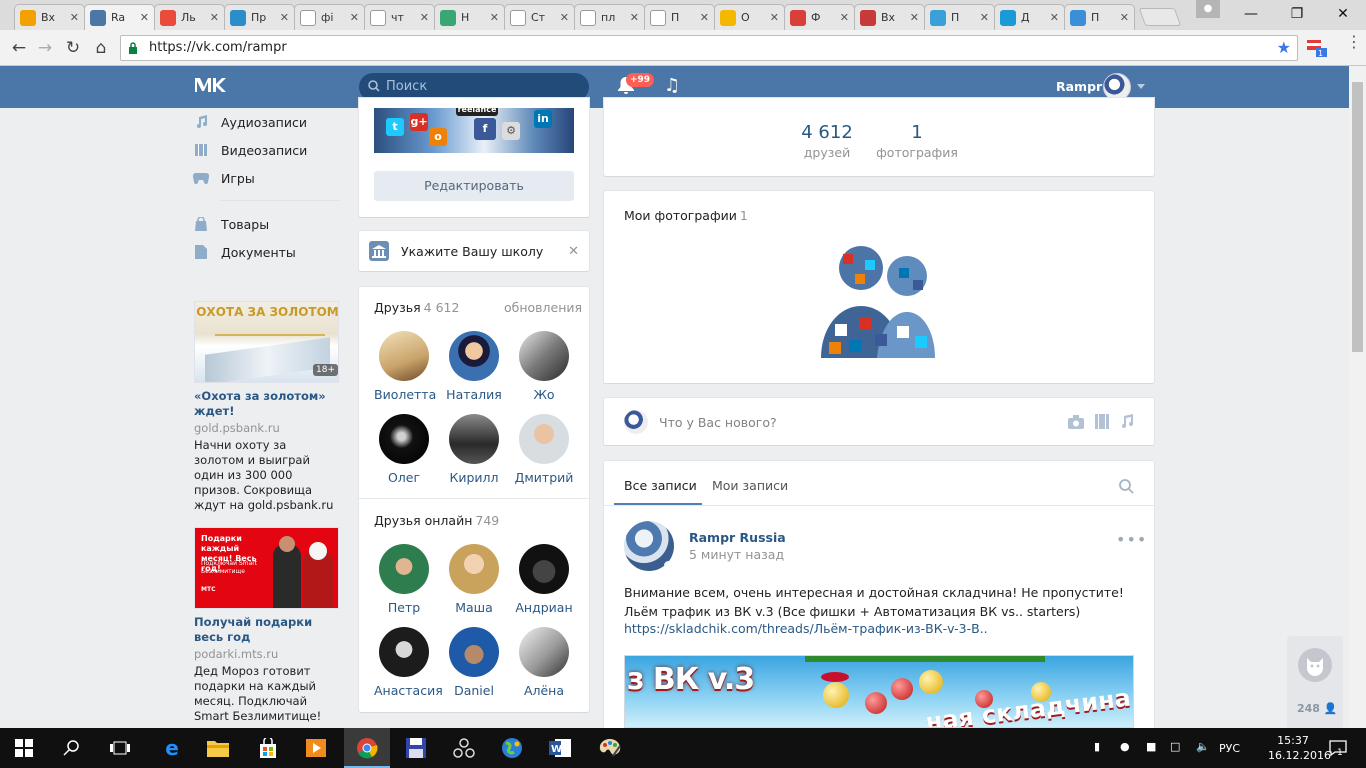 The image size is (1366, 768). I want to click on photos-header: Мои фотографии 1, so click(686, 215).